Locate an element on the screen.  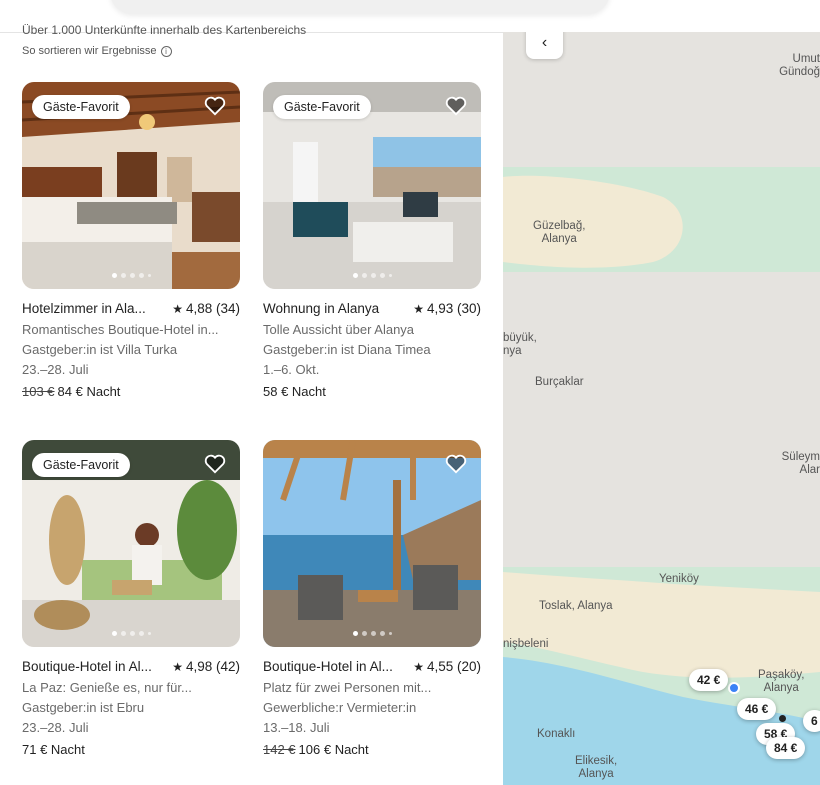
location-marker is located at coordinates (734, 688).